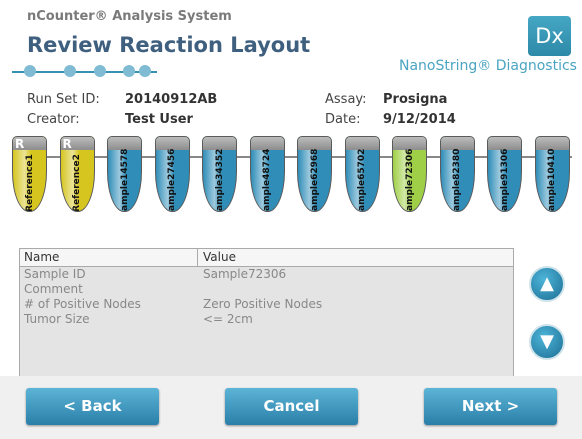  I want to click on tube-sample: Sample48724, so click(267, 174).